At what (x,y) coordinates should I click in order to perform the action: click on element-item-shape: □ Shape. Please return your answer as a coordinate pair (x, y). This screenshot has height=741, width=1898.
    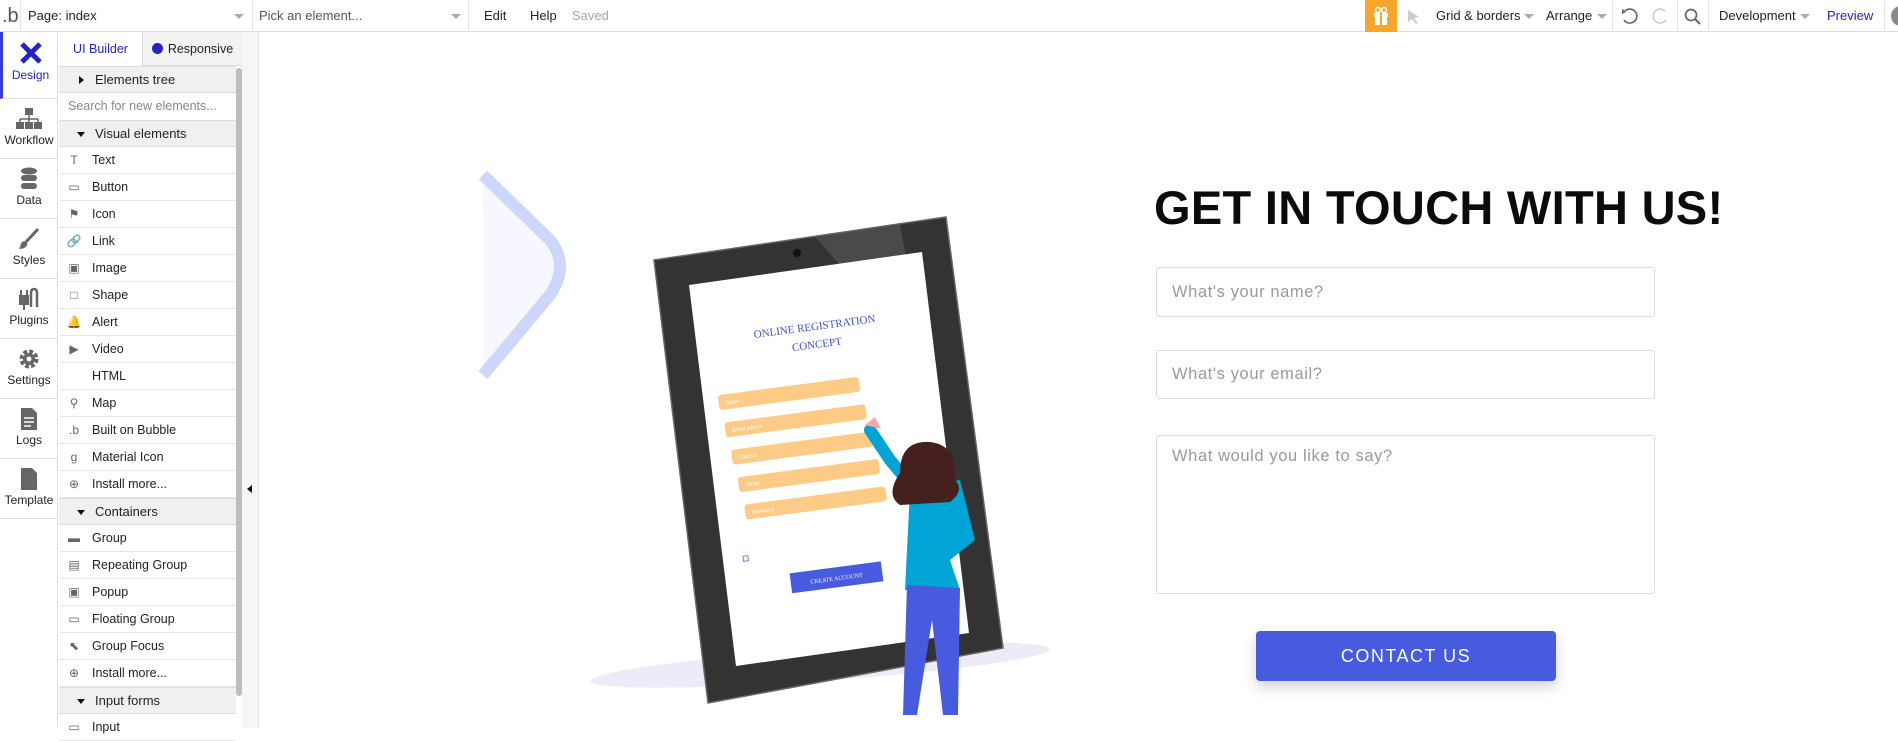
    Looking at the image, I should click on (147, 295).